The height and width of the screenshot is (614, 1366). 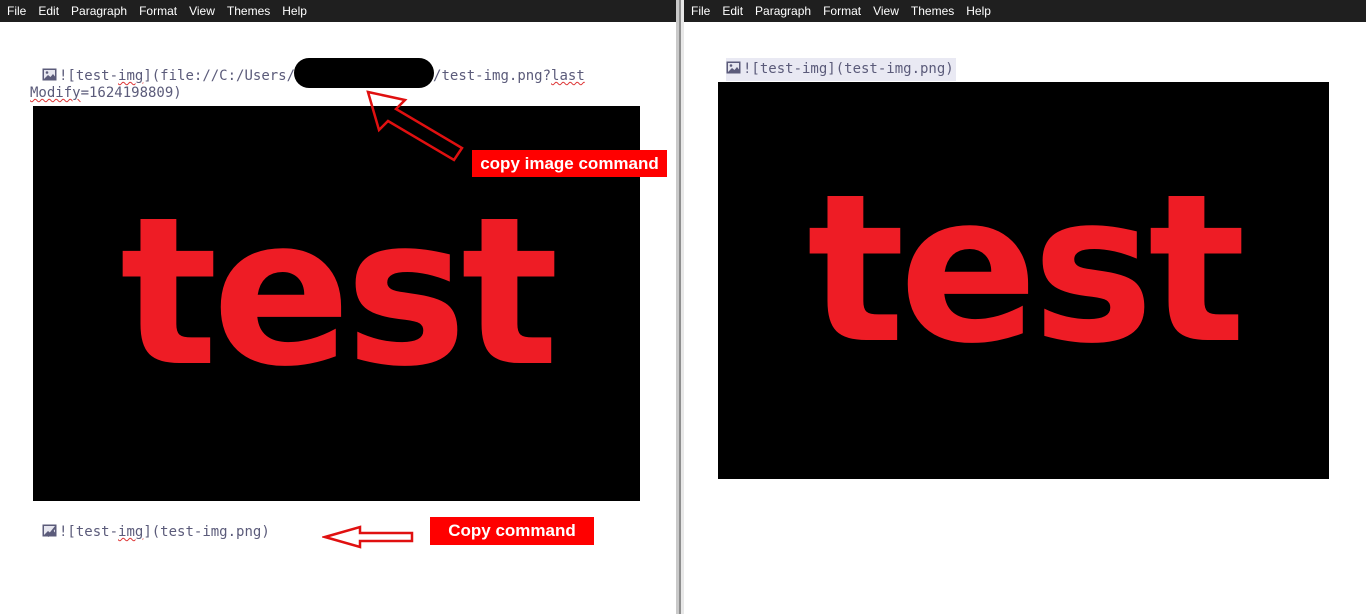 What do you see at coordinates (131, 93) in the screenshot?
I see `source-timestamp: =1624198809)` at bounding box center [131, 93].